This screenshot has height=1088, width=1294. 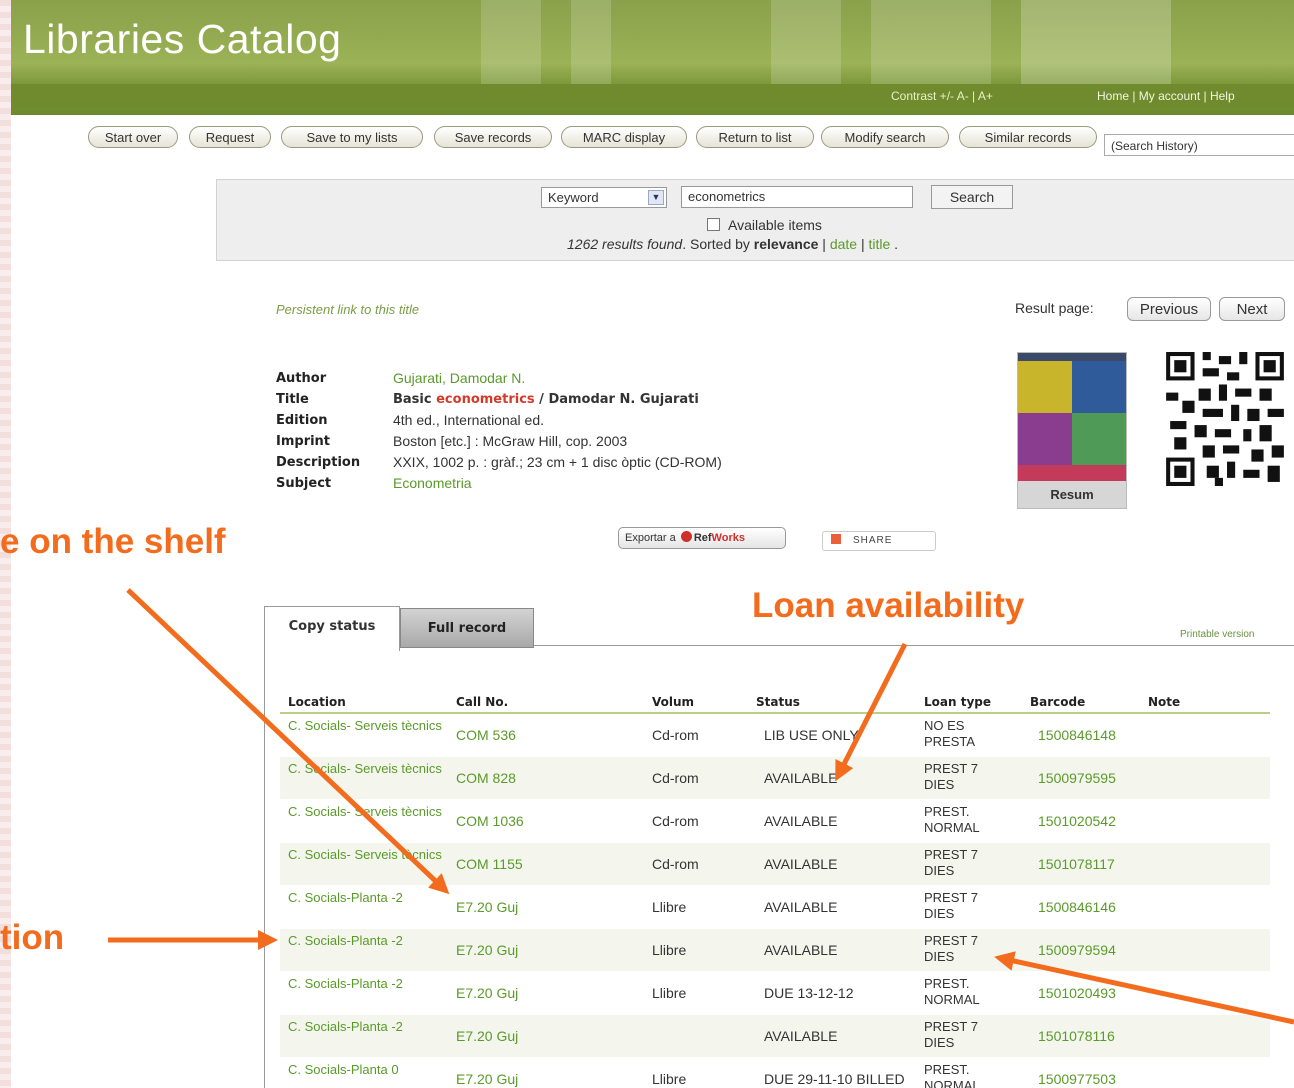 I want to click on status-cell: DUE 13-12-12, so click(x=809, y=993).